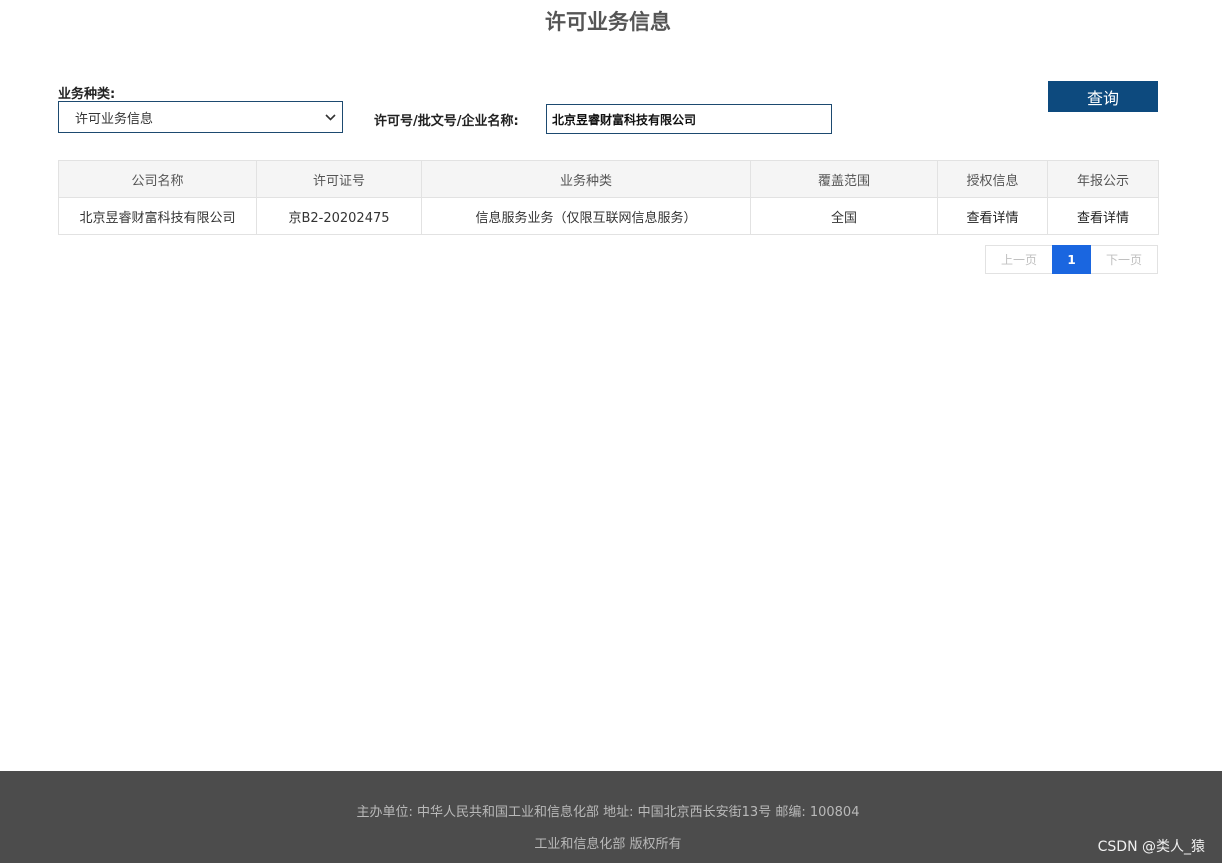  I want to click on pagination: 上一页 1 下一页, so click(1071, 259).